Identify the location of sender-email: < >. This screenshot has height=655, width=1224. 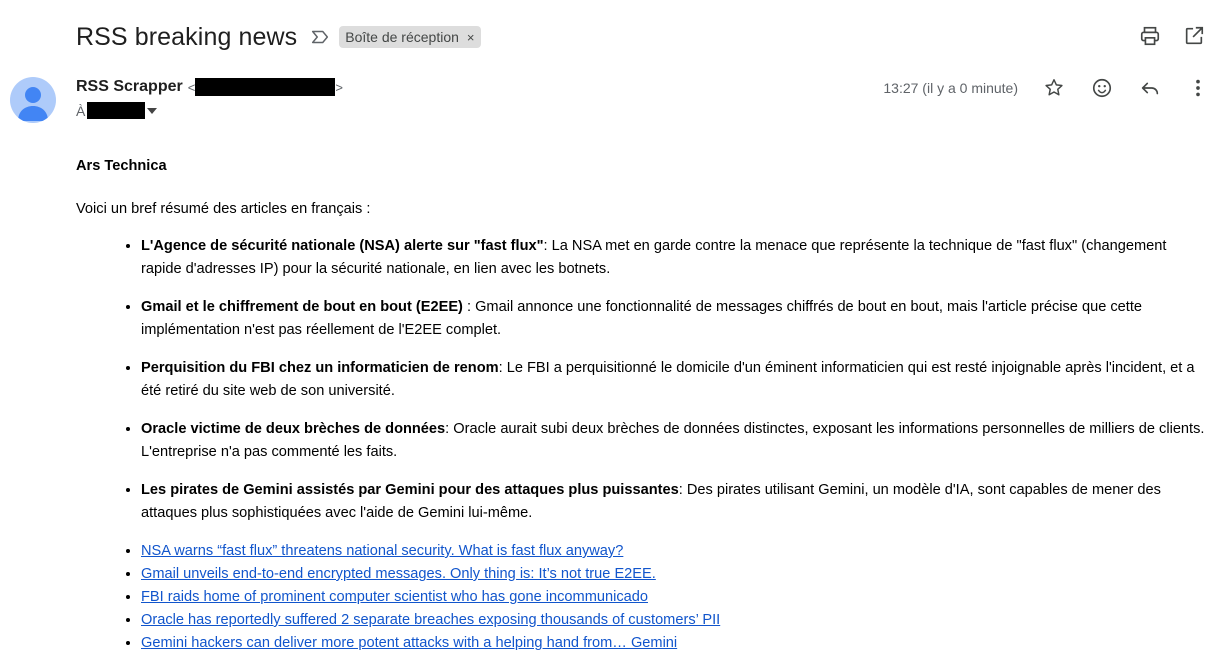
(265, 87).